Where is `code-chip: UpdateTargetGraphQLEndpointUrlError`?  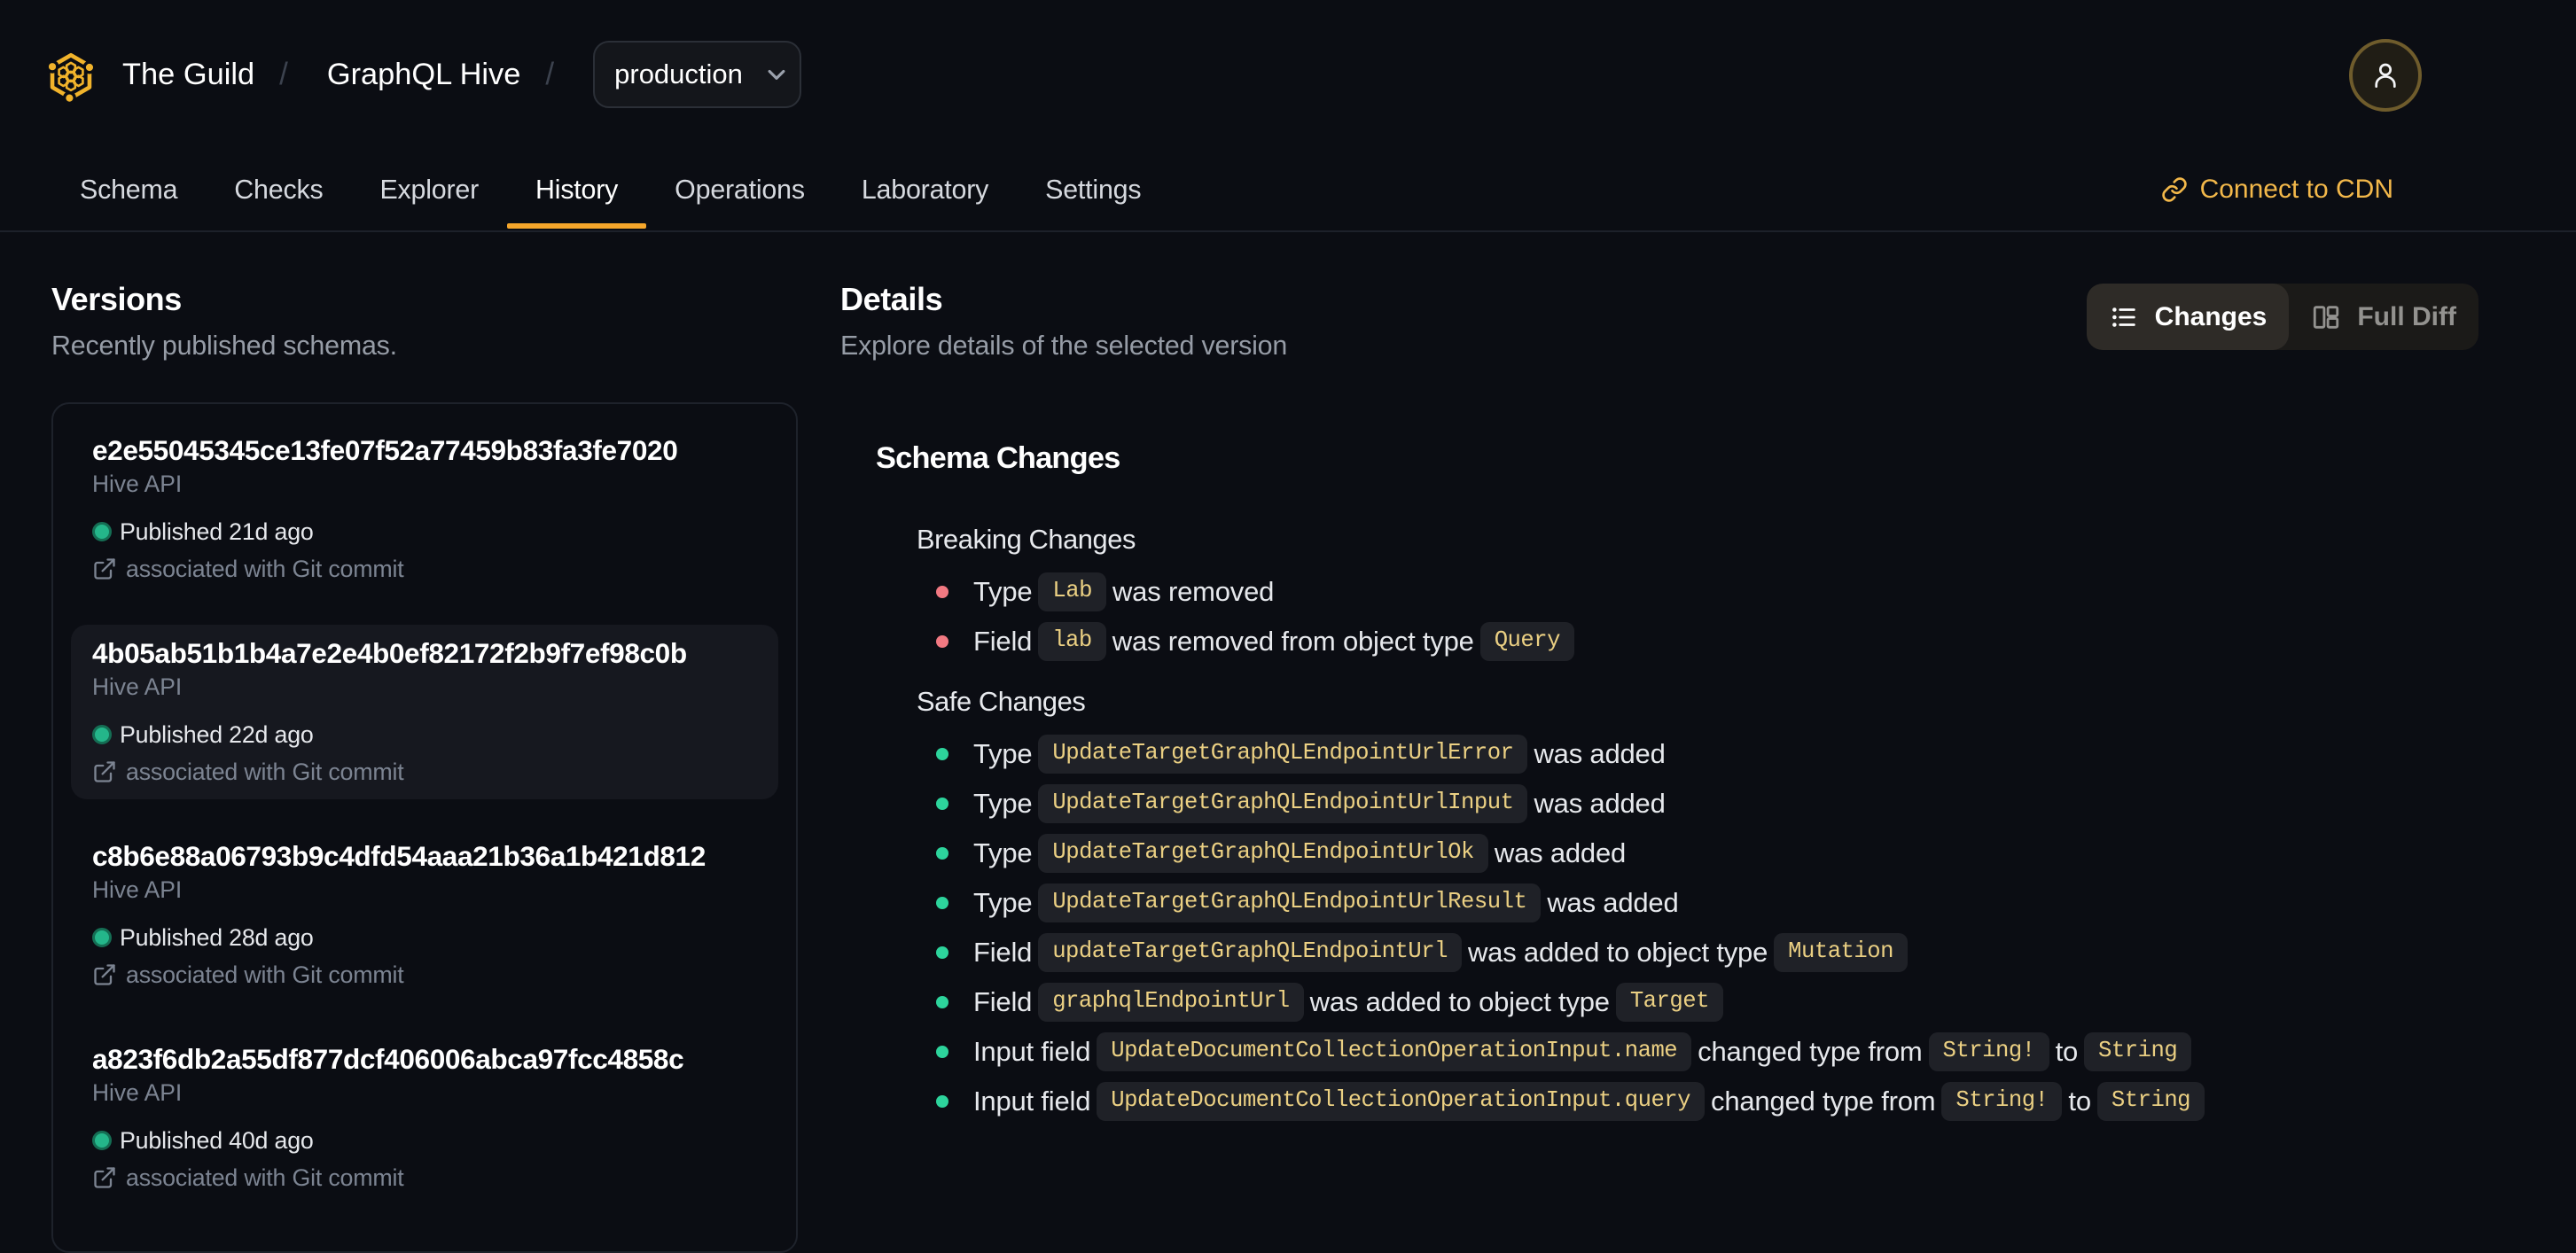 code-chip: UpdateTargetGraphQLEndpointUrlError is located at coordinates (1283, 754).